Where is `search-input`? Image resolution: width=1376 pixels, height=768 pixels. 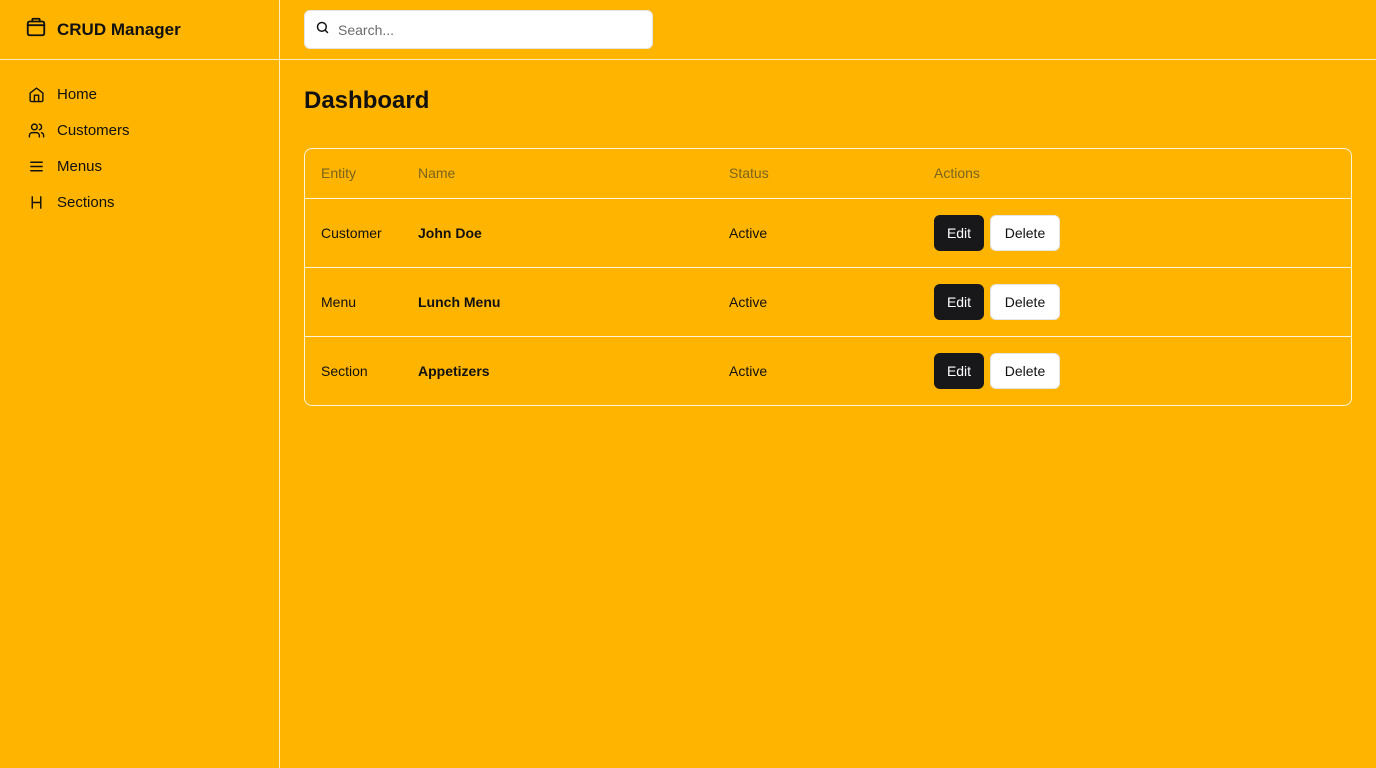 search-input is located at coordinates (488, 29).